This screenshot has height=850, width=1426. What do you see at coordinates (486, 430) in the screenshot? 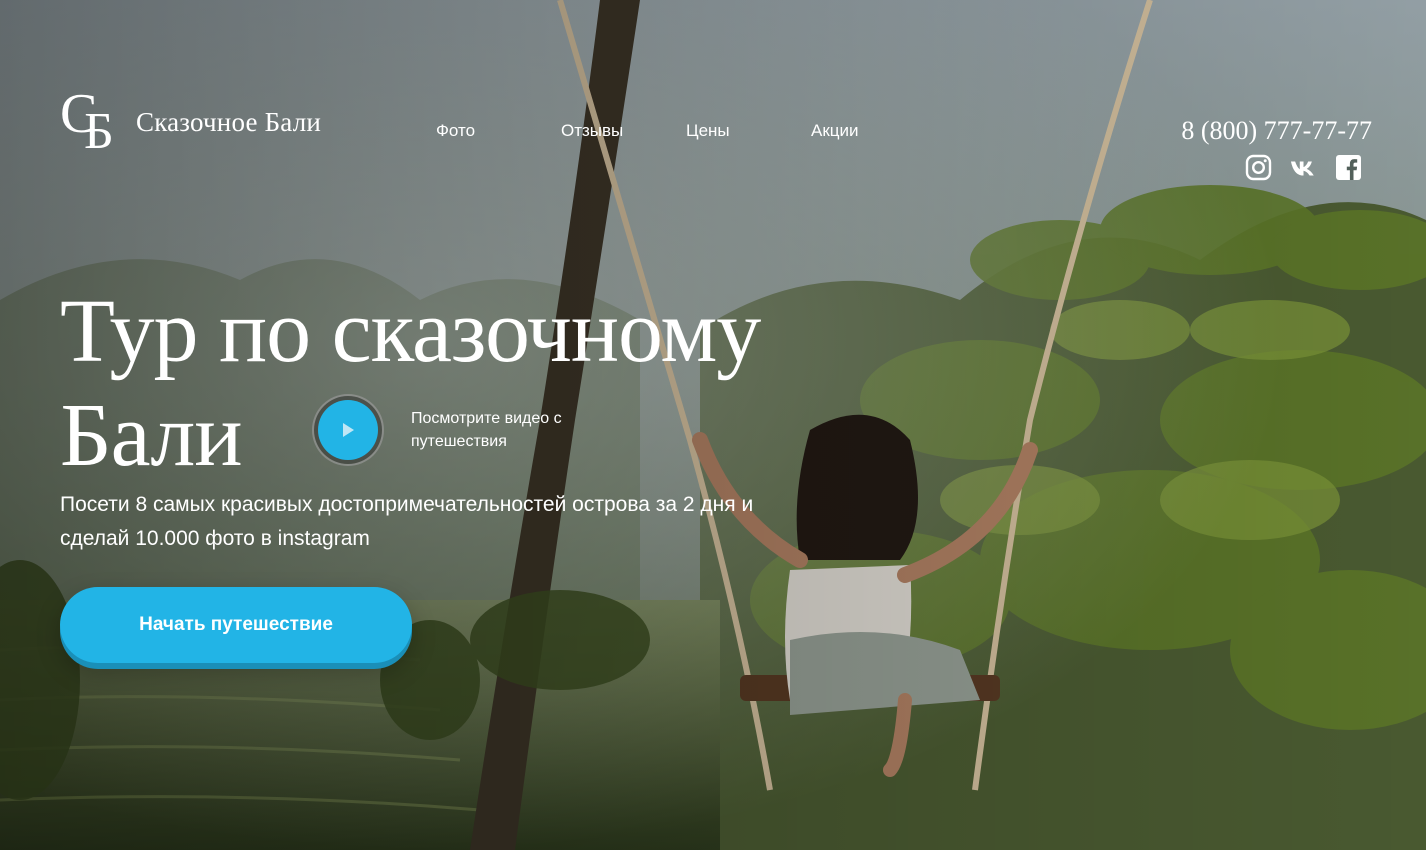
I see `video-label: Посмотрите видео с путешествия` at bounding box center [486, 430].